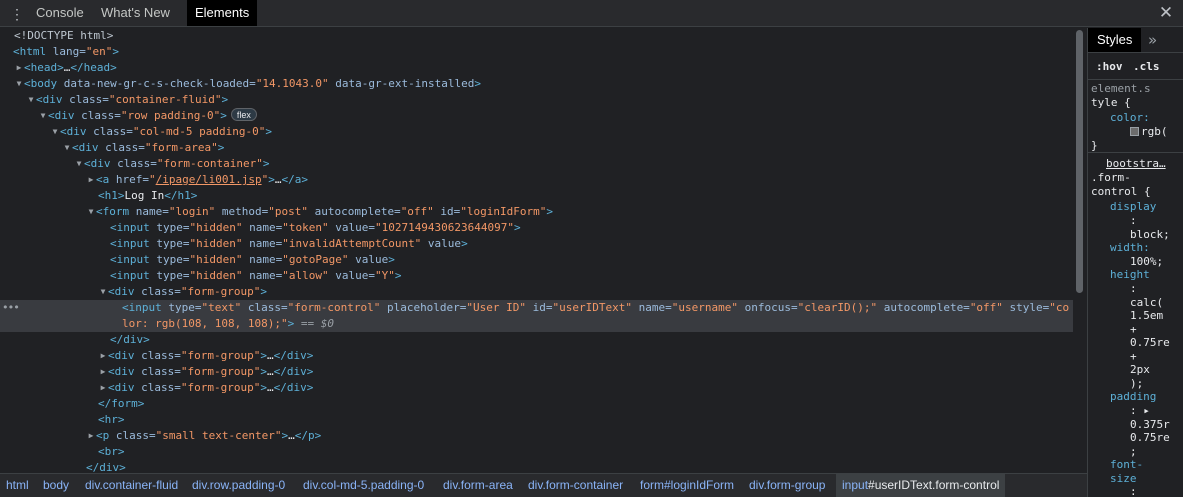 Image resolution: width=1183 pixels, height=497 pixels. Describe the element at coordinates (536, 324) in the screenshot. I see `dom-node-selected-input-cont: lor: rgb(108, 108, 108);"> == $0` at that location.